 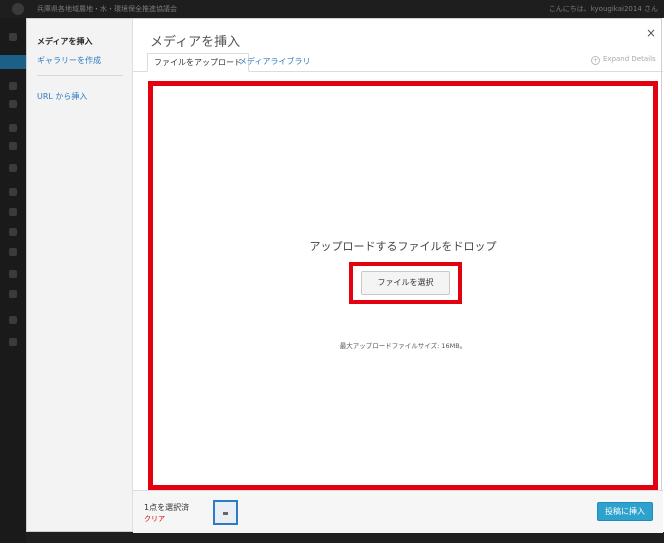 I want to click on plugins-icon, so click(x=13, y=192).